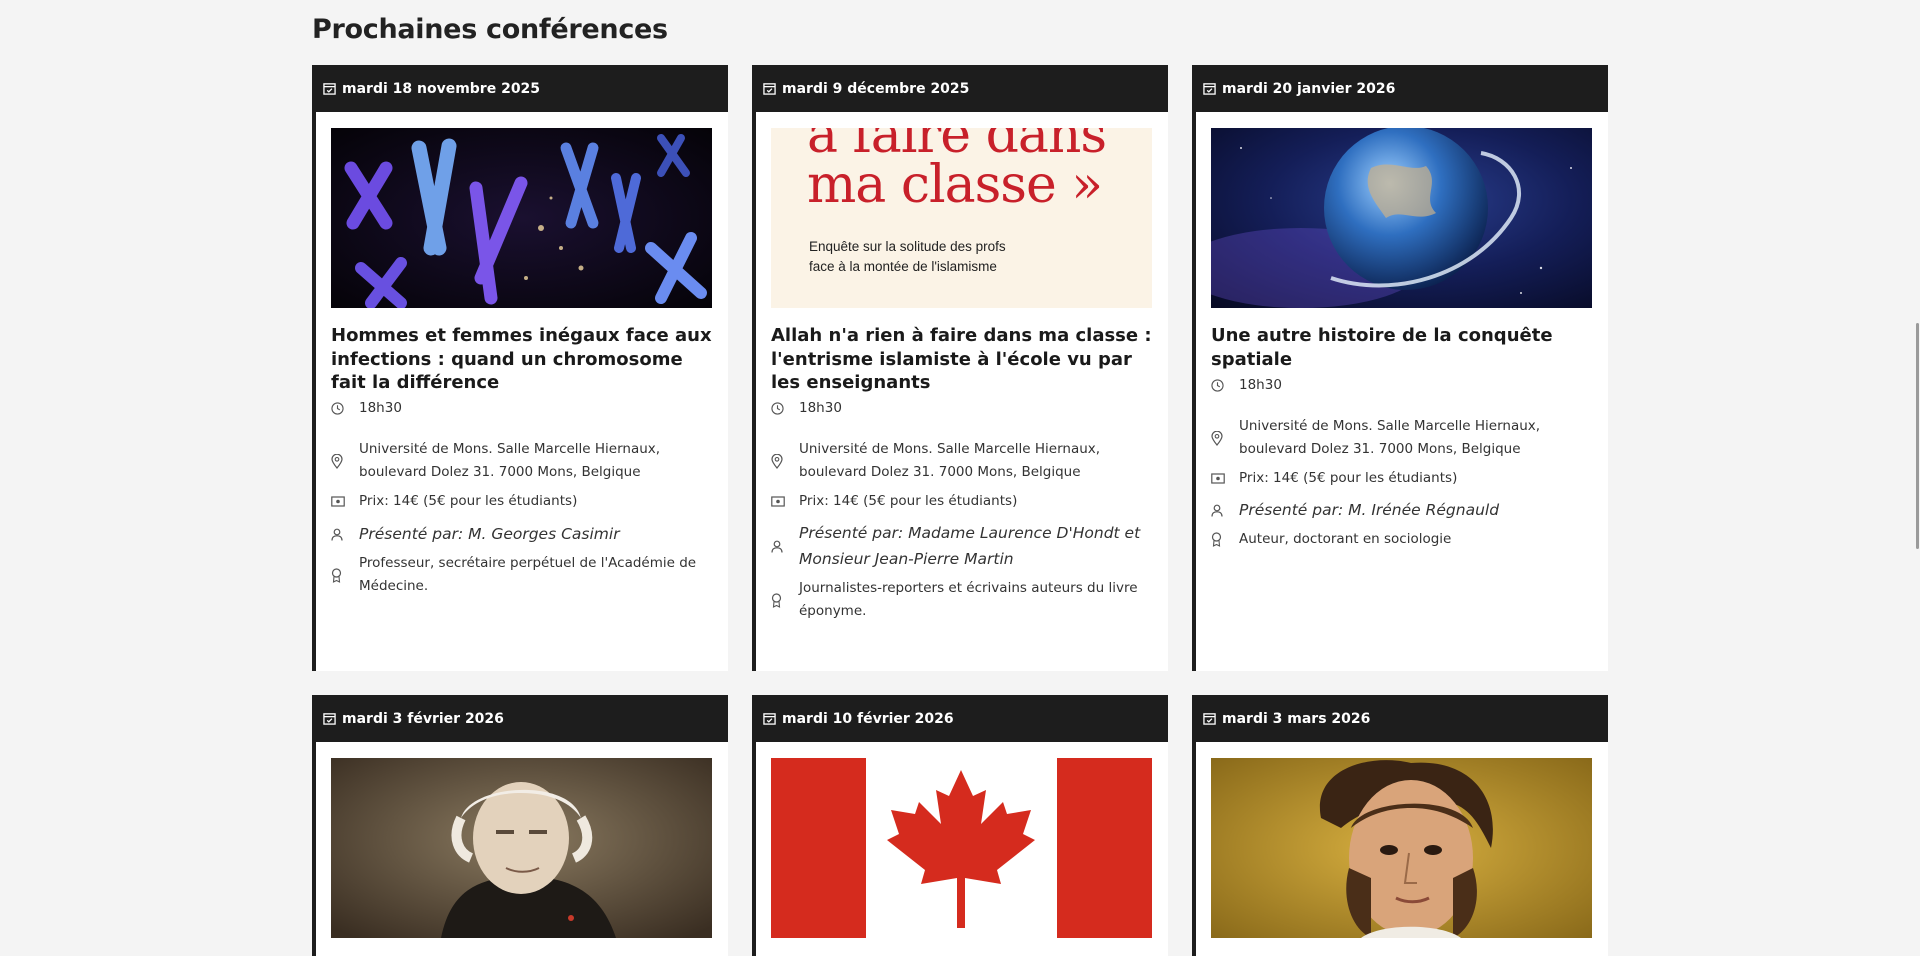 The height and width of the screenshot is (956, 1920). What do you see at coordinates (521, 848) in the screenshot?
I see `conference-image-portrait-old-man` at bounding box center [521, 848].